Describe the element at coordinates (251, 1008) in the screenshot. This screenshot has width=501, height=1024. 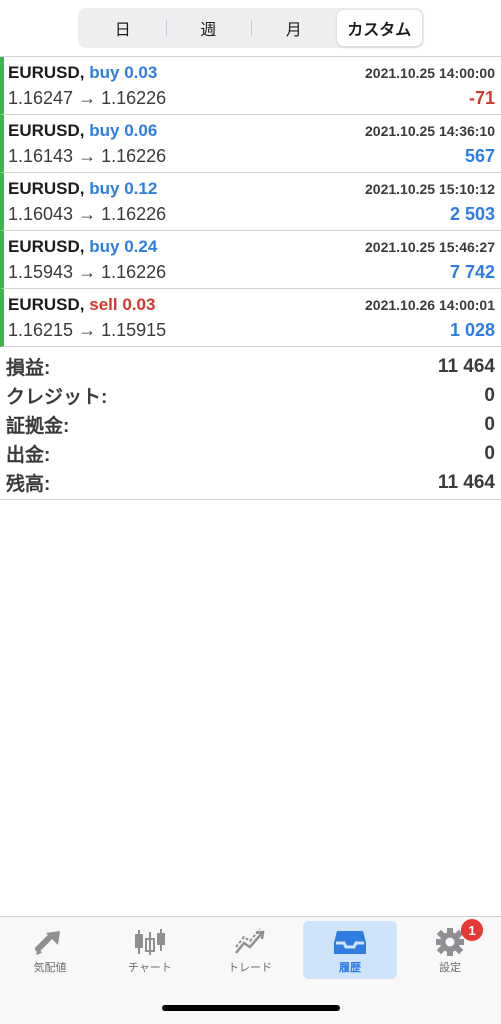
I see `home-indicator` at that location.